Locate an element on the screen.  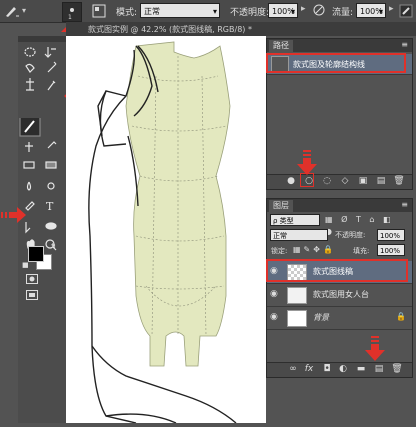
tab-layers: 图层 is located at coordinates (281, 206).